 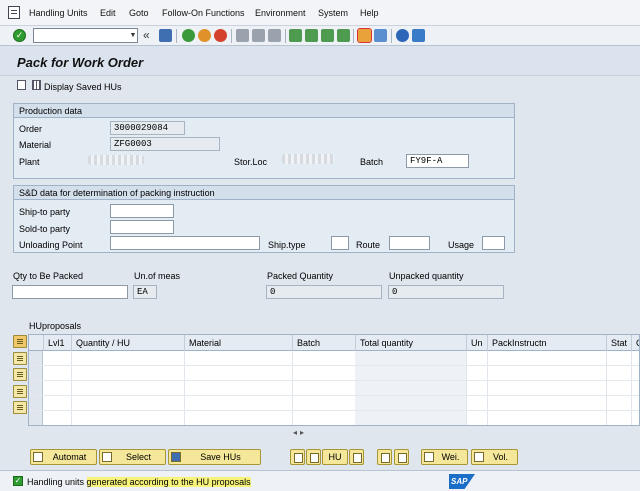 I want to click on column-header-status: Stat, so click(x=618, y=343).